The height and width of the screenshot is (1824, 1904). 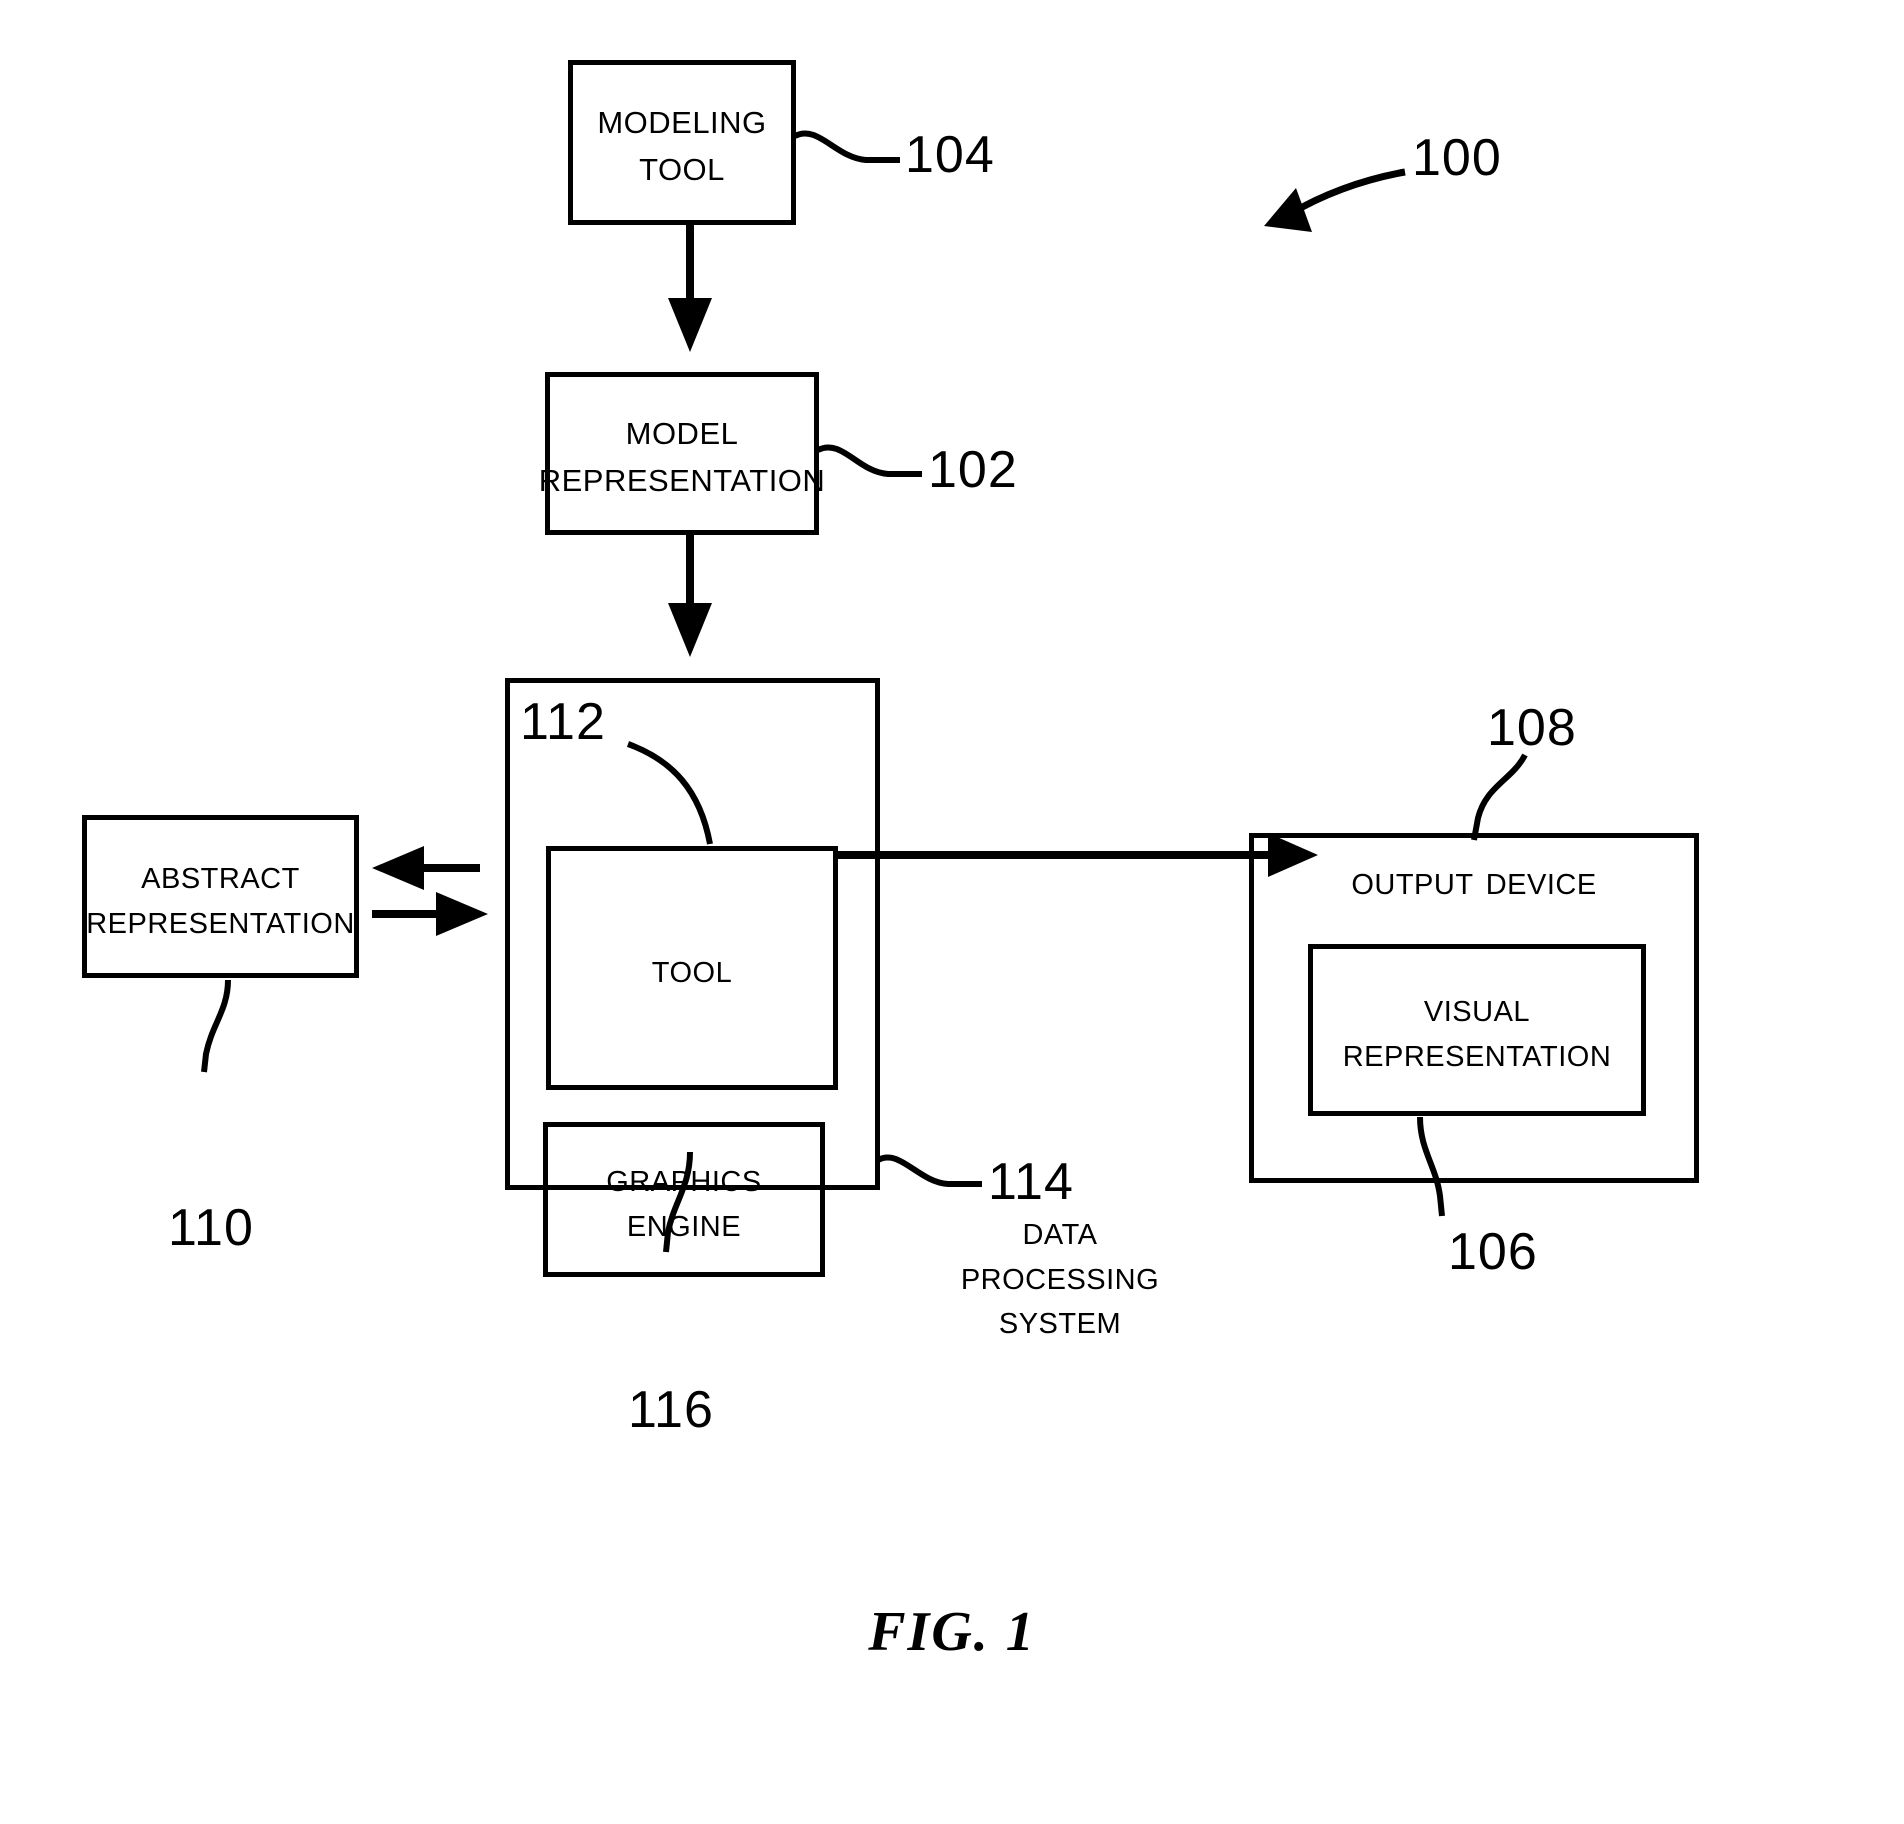 What do you see at coordinates (690, 596) in the screenshot?
I see `arrow-model-representation-to-dps` at bounding box center [690, 596].